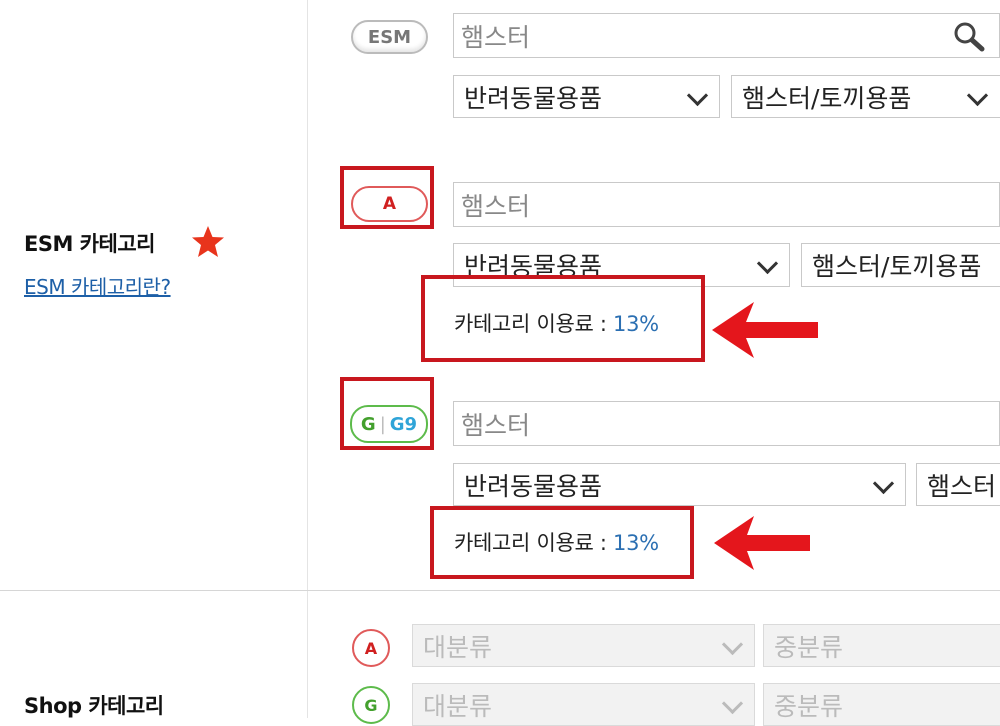  Describe the element at coordinates (403, 424) in the screenshot. I see `gmarket-badge-g9: G9` at that location.